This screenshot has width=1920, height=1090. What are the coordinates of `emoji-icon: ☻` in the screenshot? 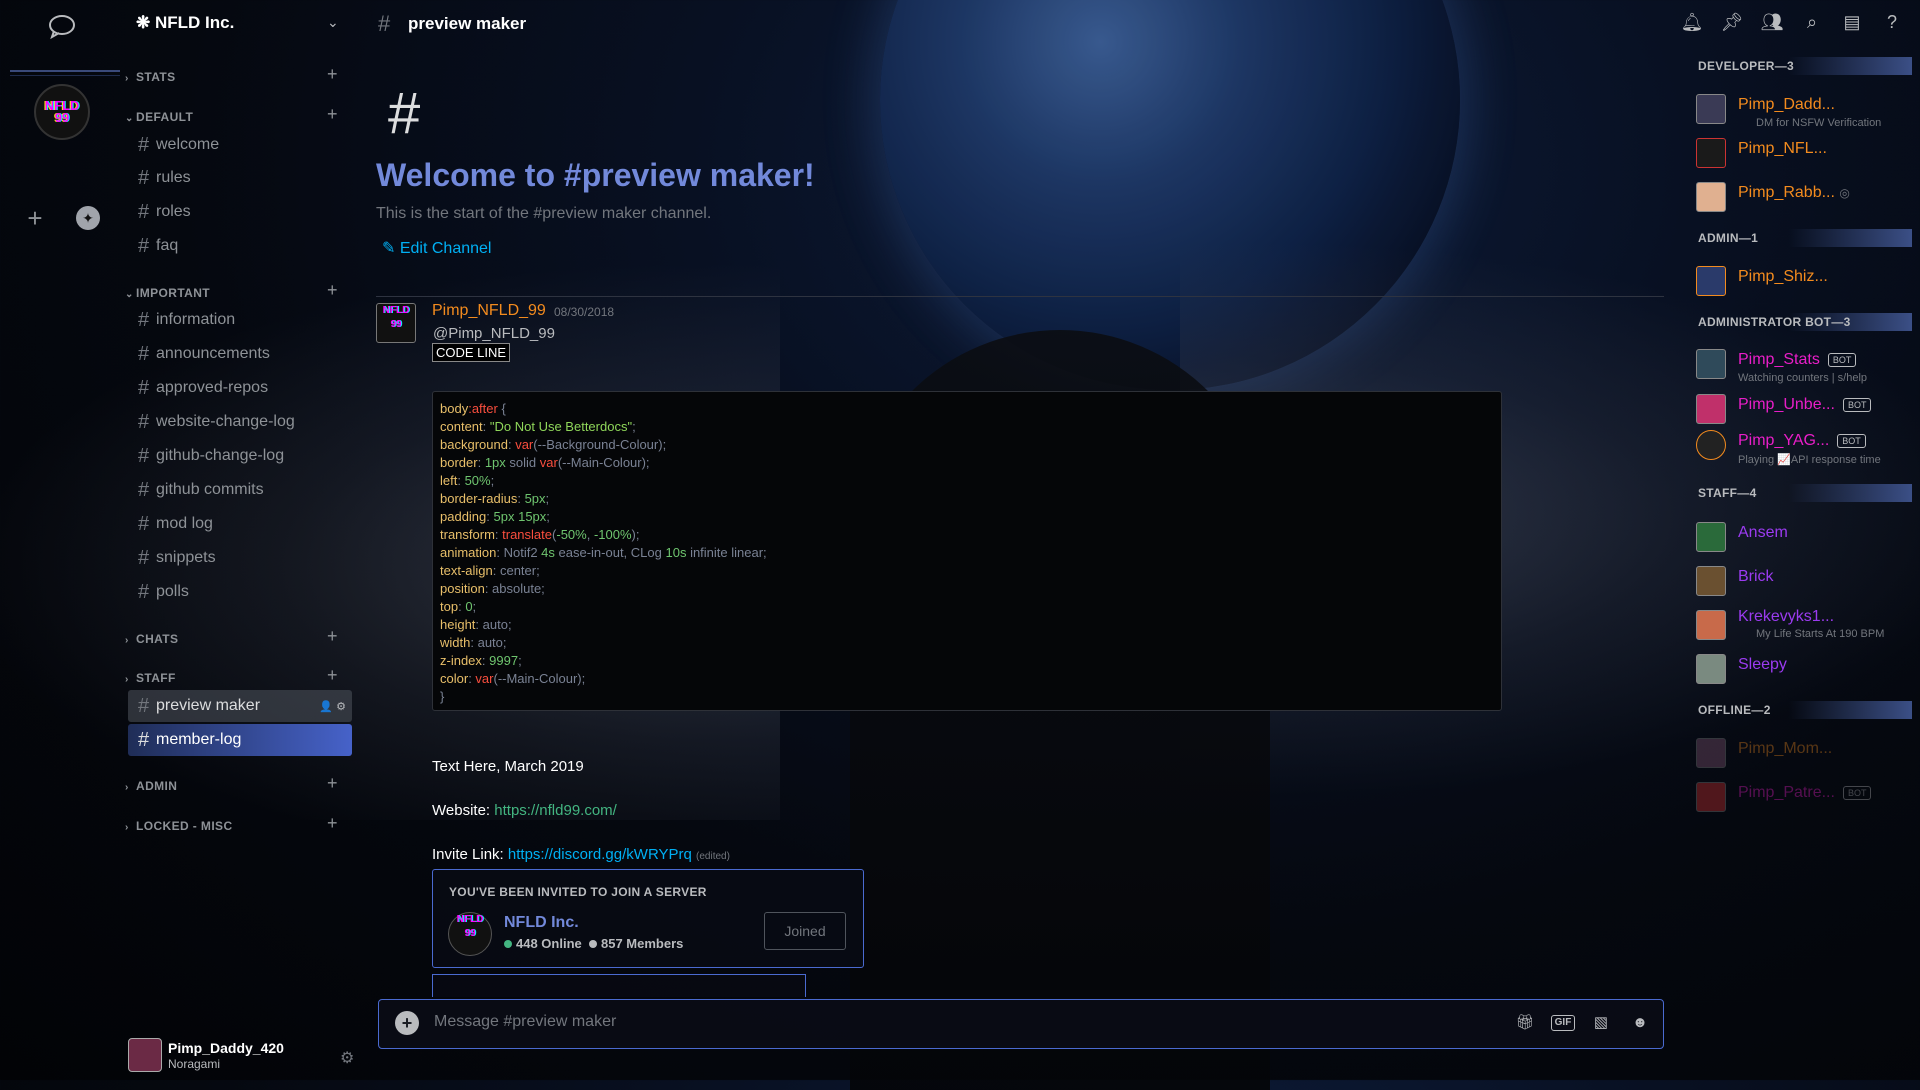 It's located at (1640, 1023).